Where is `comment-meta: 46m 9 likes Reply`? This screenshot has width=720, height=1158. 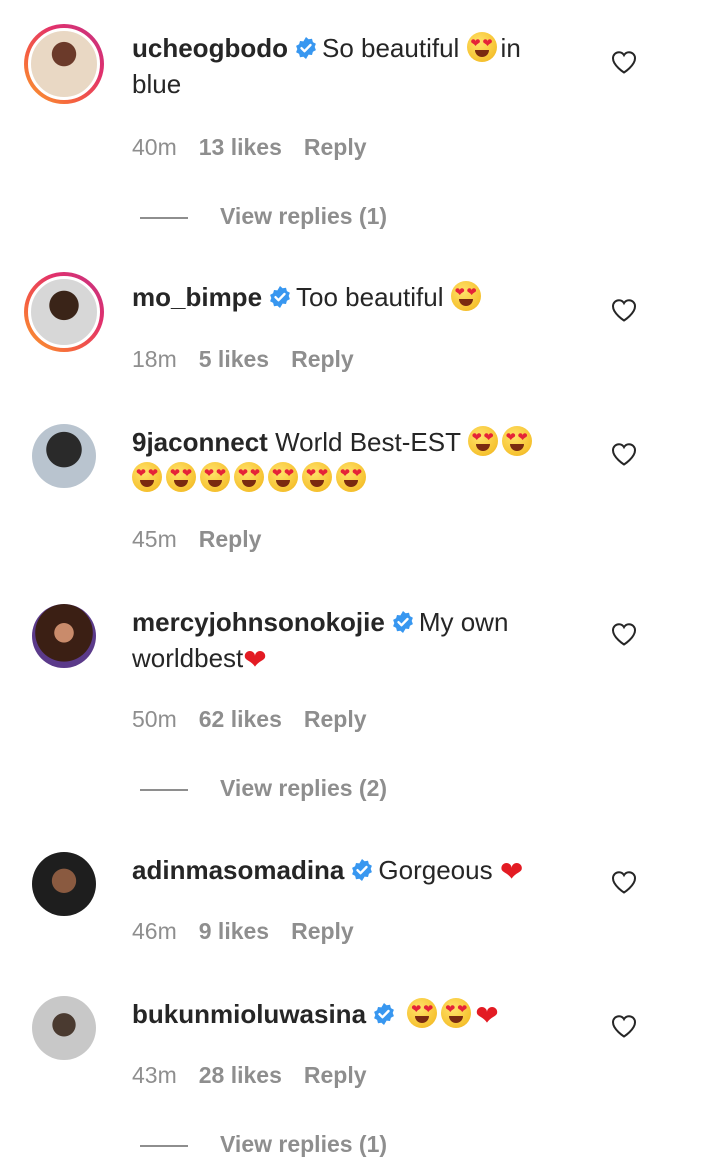
comment-meta: 46m 9 likes Reply is located at coordinates (254, 931).